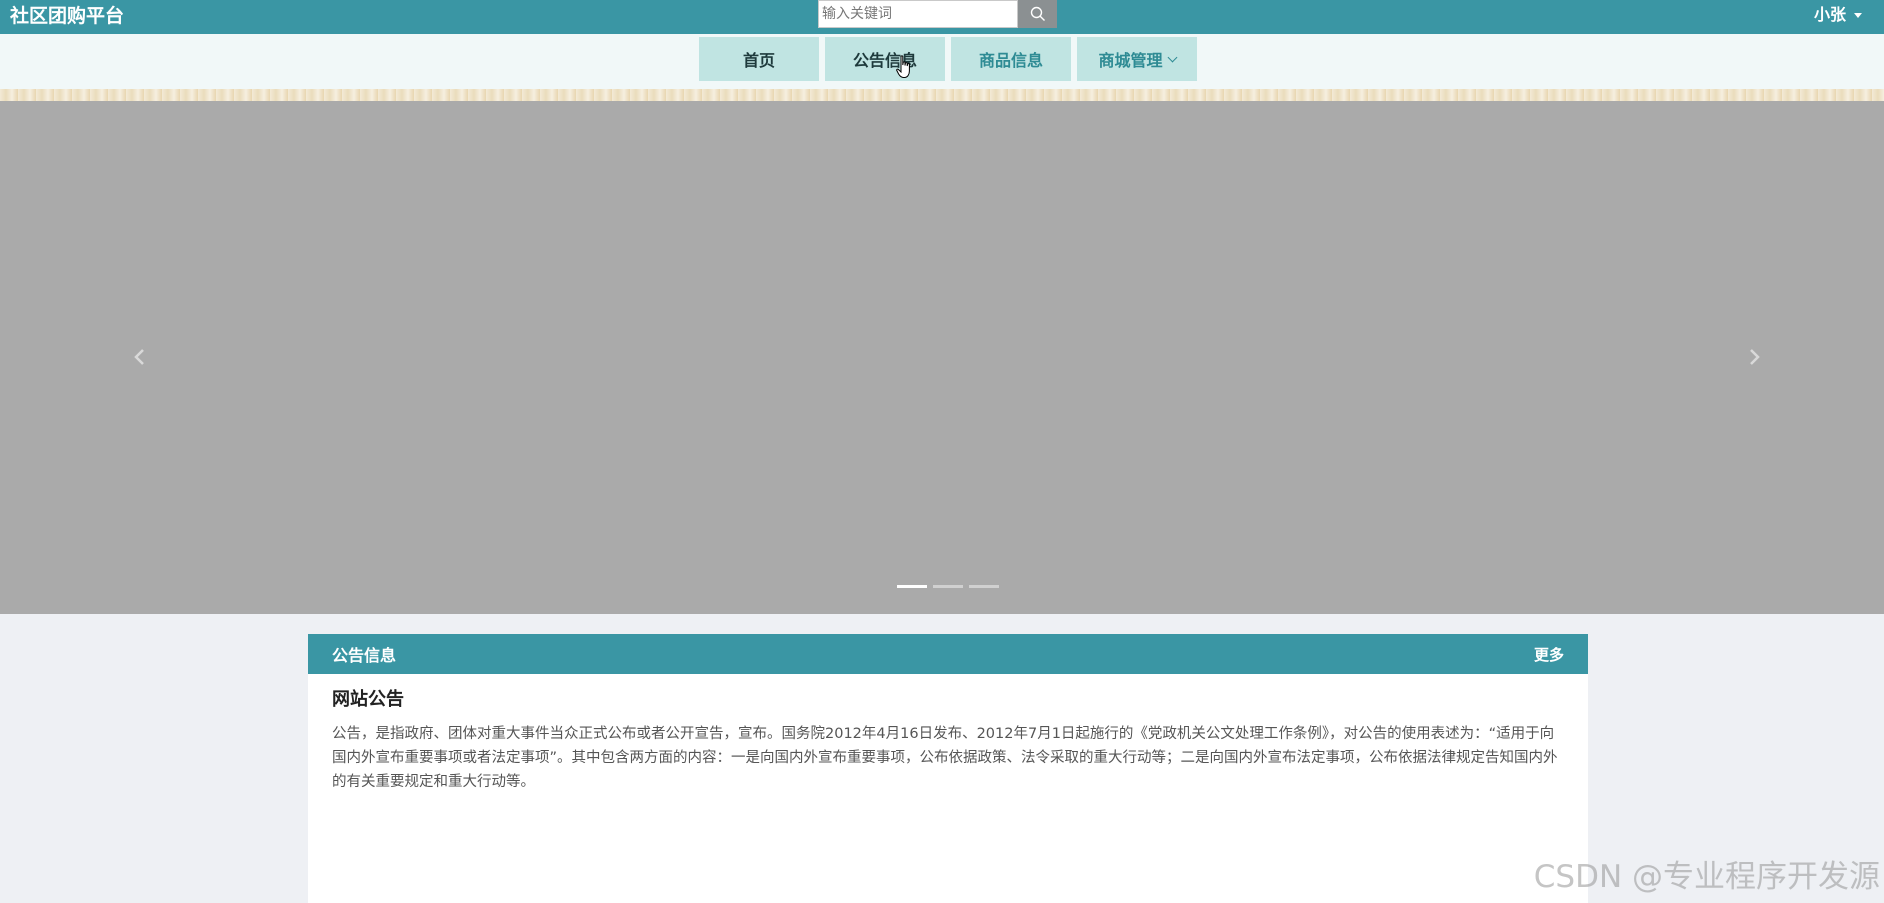 Image resolution: width=1884 pixels, height=903 pixels. I want to click on top-bar: 社区团购平台 小张, so click(942, 17).